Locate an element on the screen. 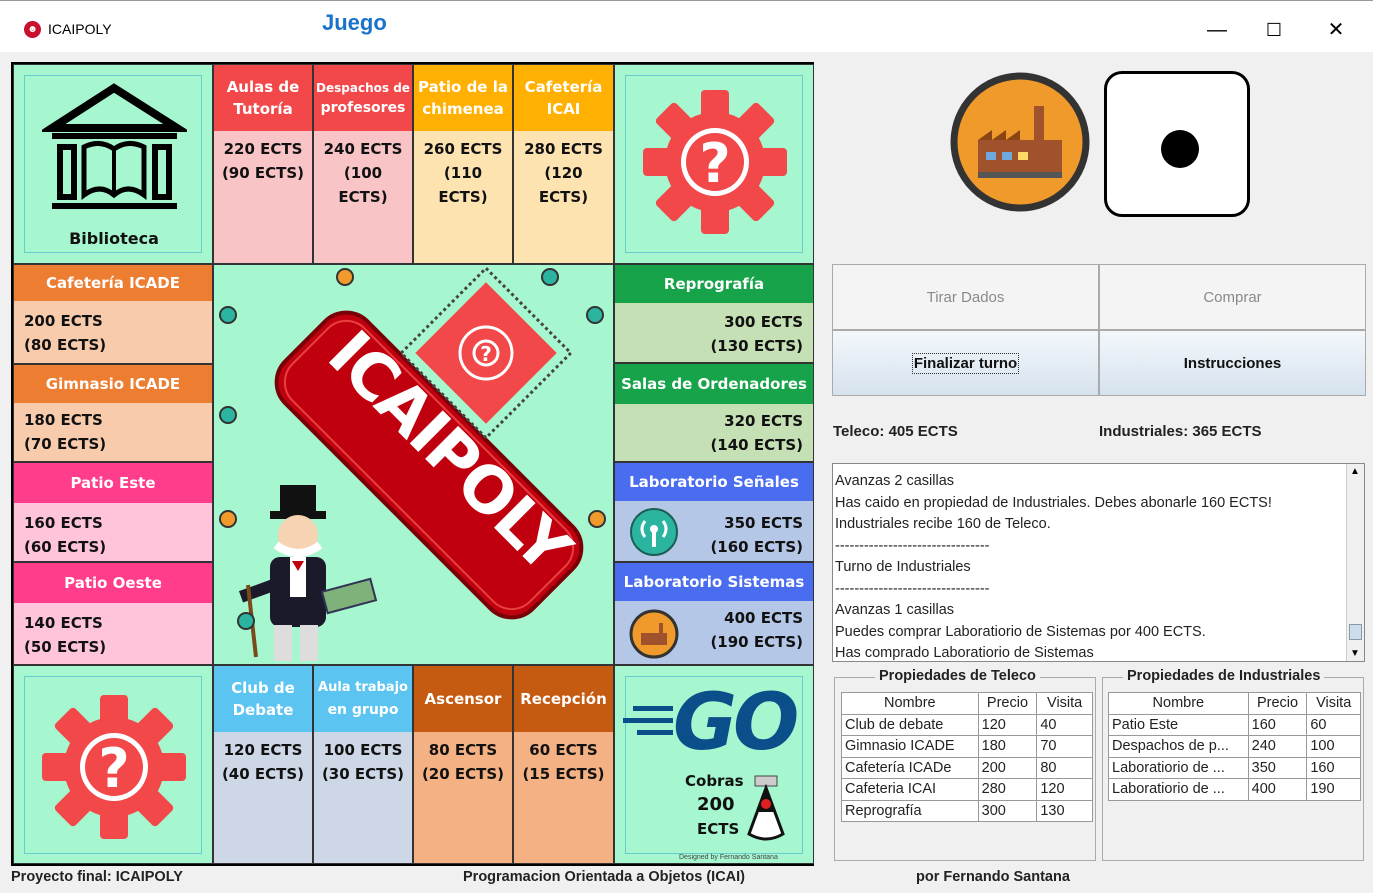 The image size is (1373, 893). log-line: Industriales recibe 160 de Teleco. is located at coordinates (943, 524).